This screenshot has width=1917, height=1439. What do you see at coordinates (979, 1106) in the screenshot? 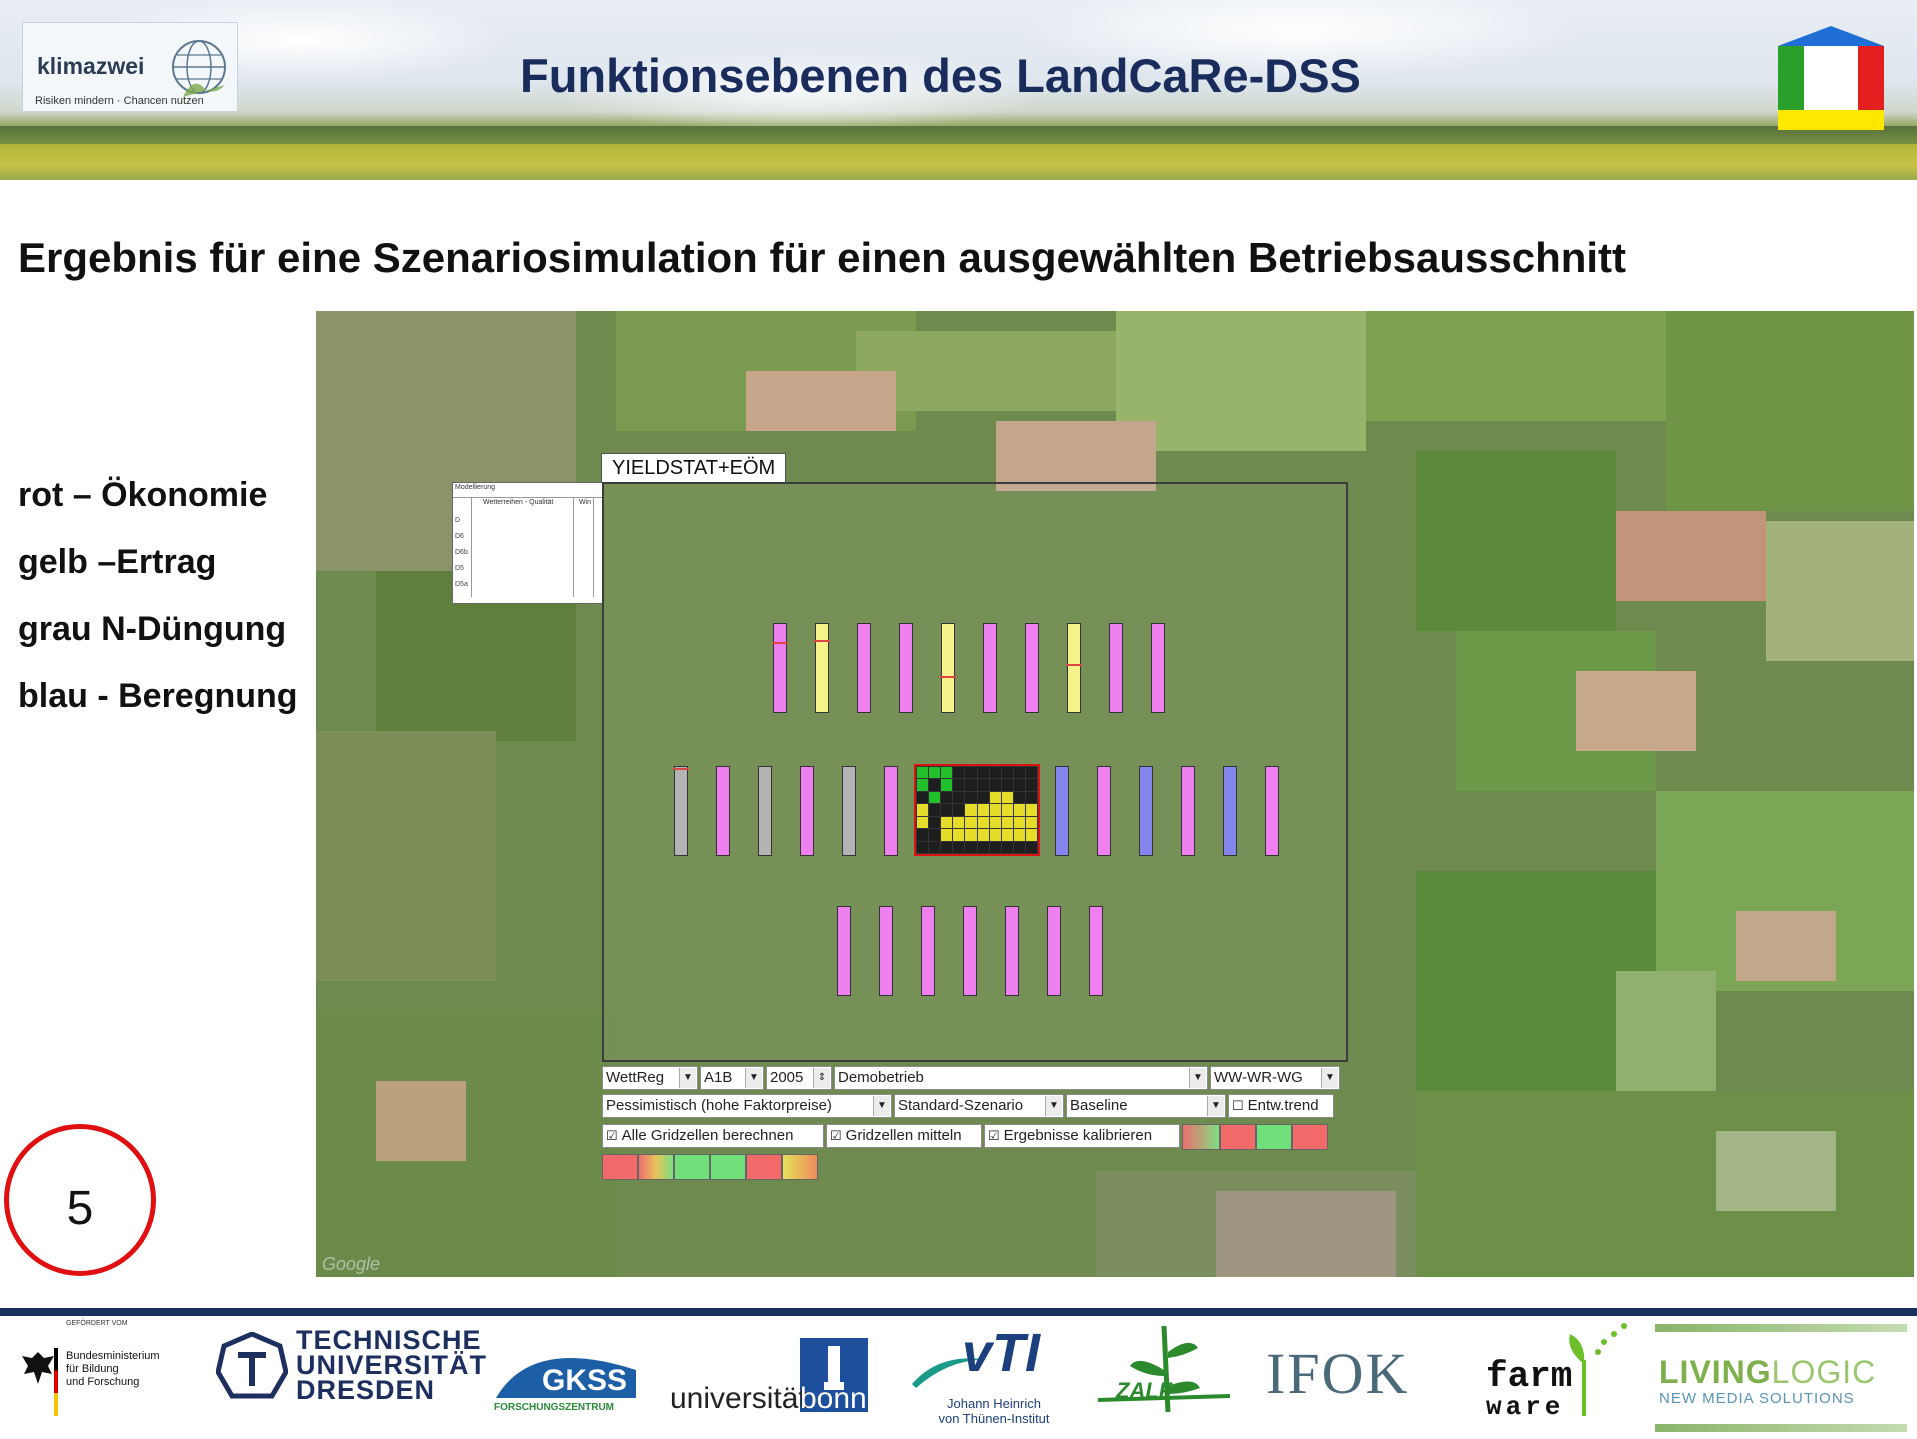
I see `standard-scenario-select: Standard-Szenario ▼` at bounding box center [979, 1106].